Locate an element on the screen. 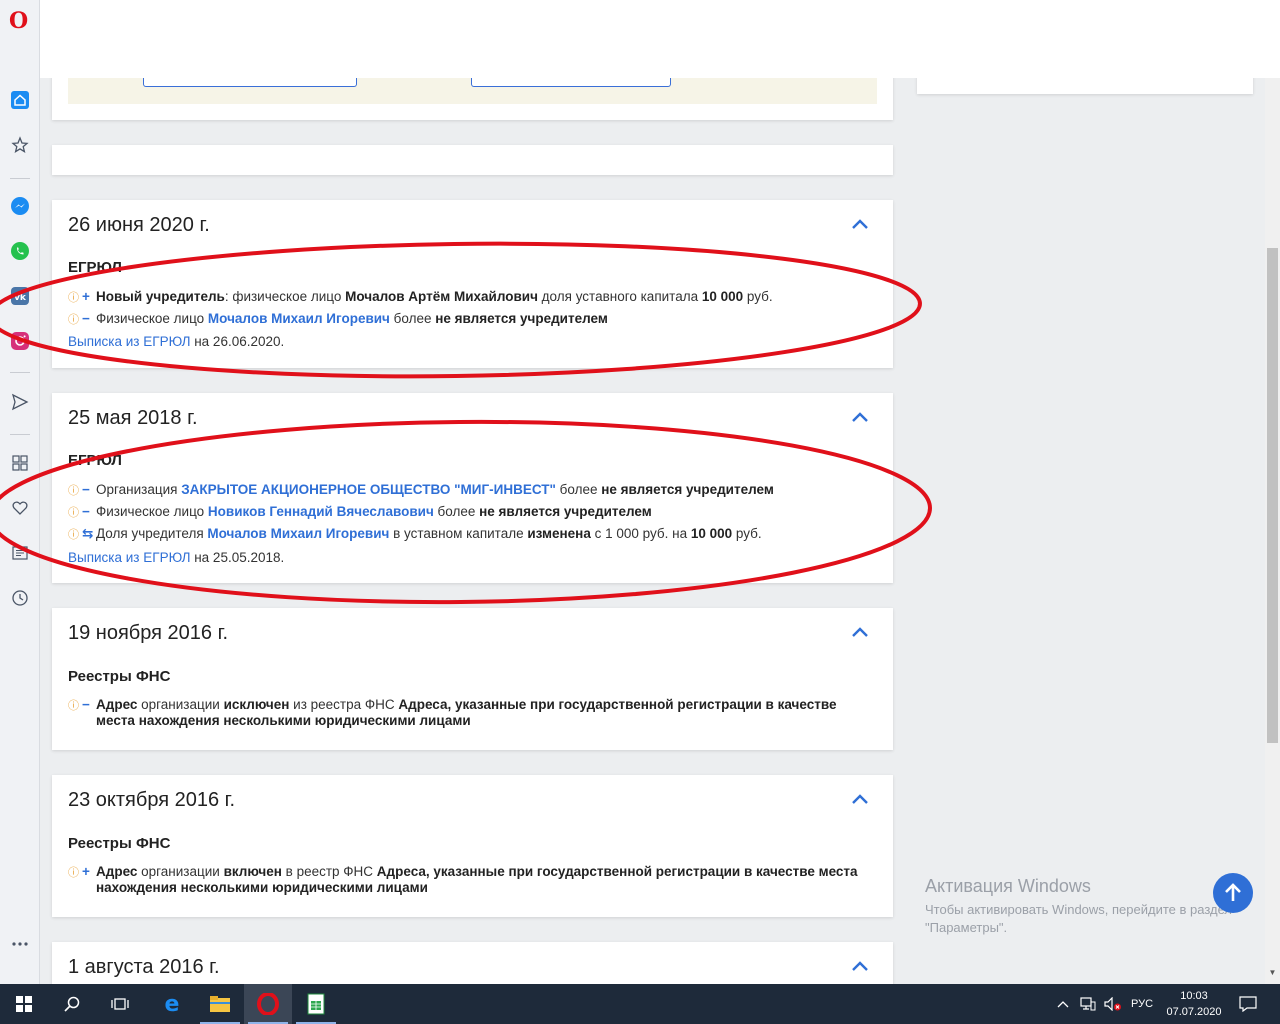  instagram-icon is located at coordinates (20, 341).